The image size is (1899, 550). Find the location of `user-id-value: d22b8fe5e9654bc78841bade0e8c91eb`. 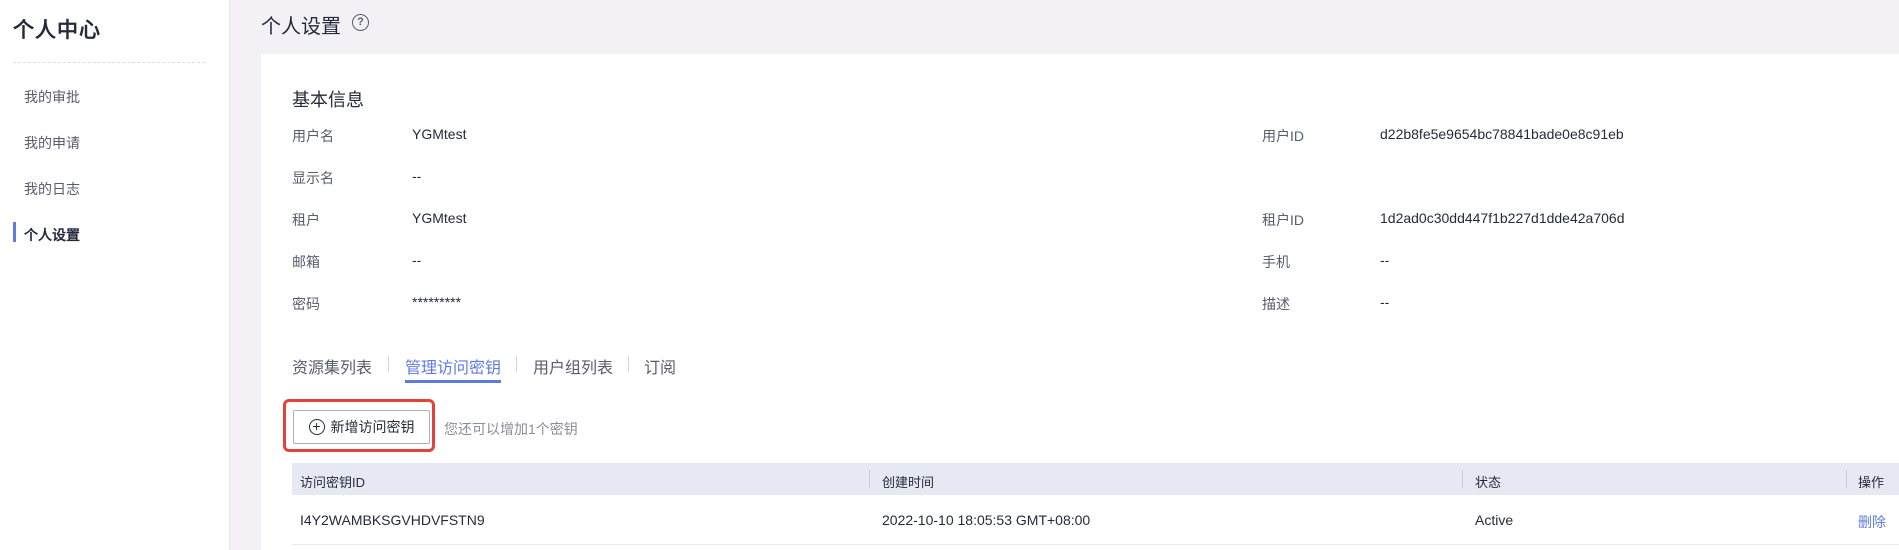

user-id-value: d22b8fe5e9654bc78841bade0e8c91eb is located at coordinates (1502, 134).